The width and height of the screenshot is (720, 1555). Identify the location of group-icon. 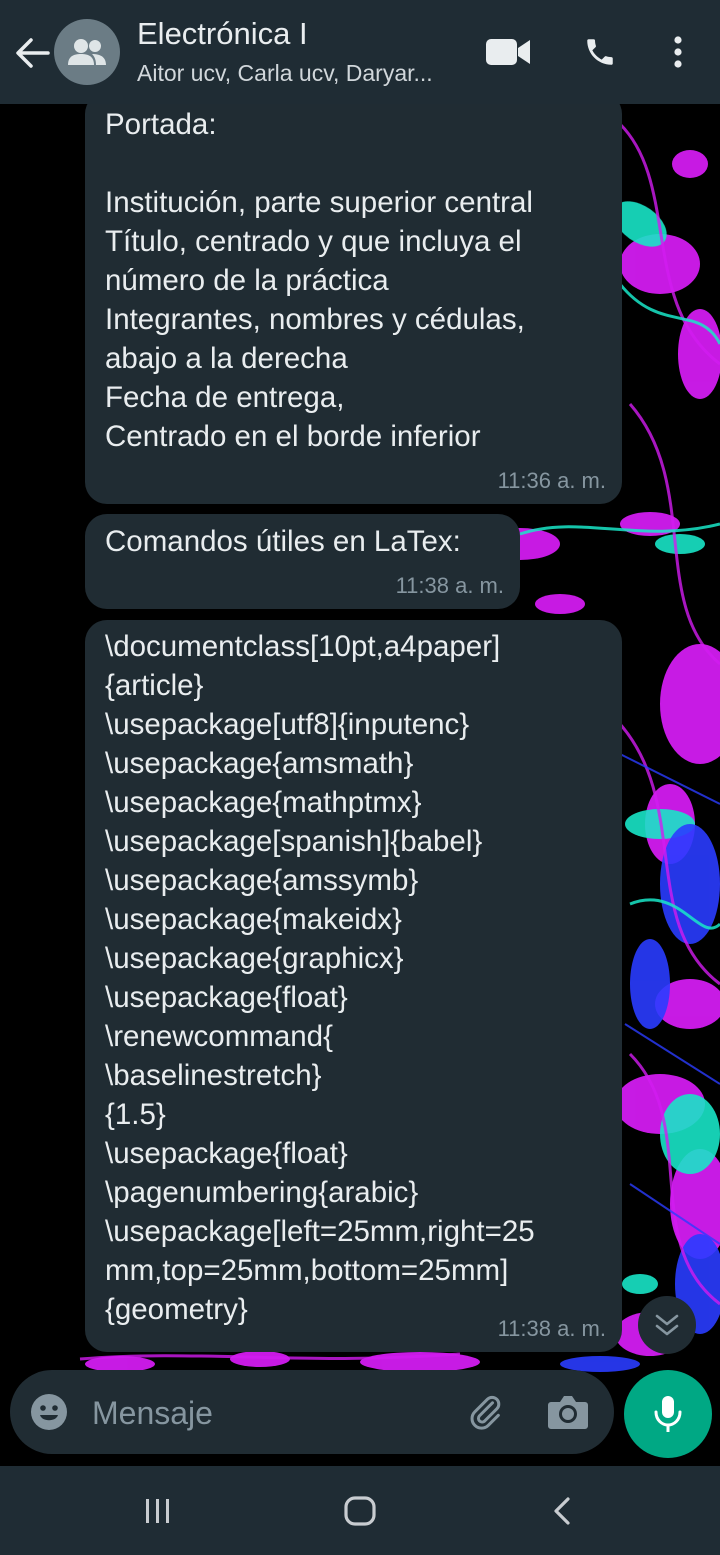
(87, 52).